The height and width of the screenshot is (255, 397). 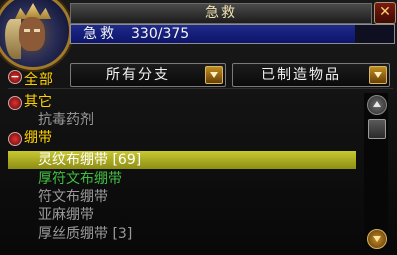 What do you see at coordinates (221, 13) in the screenshot?
I see `window-title: 急救` at bounding box center [221, 13].